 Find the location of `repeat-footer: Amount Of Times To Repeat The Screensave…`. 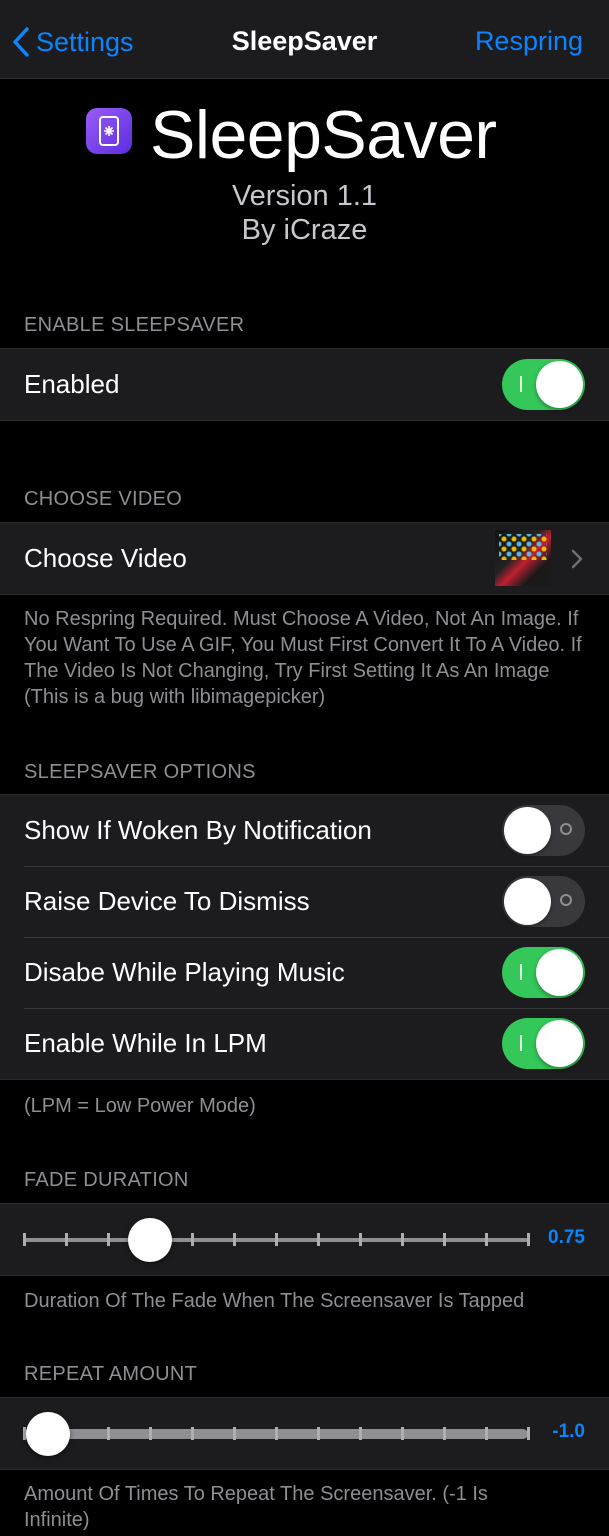

repeat-footer: Amount Of Times To Repeat The Screensave… is located at coordinates (256, 1507).